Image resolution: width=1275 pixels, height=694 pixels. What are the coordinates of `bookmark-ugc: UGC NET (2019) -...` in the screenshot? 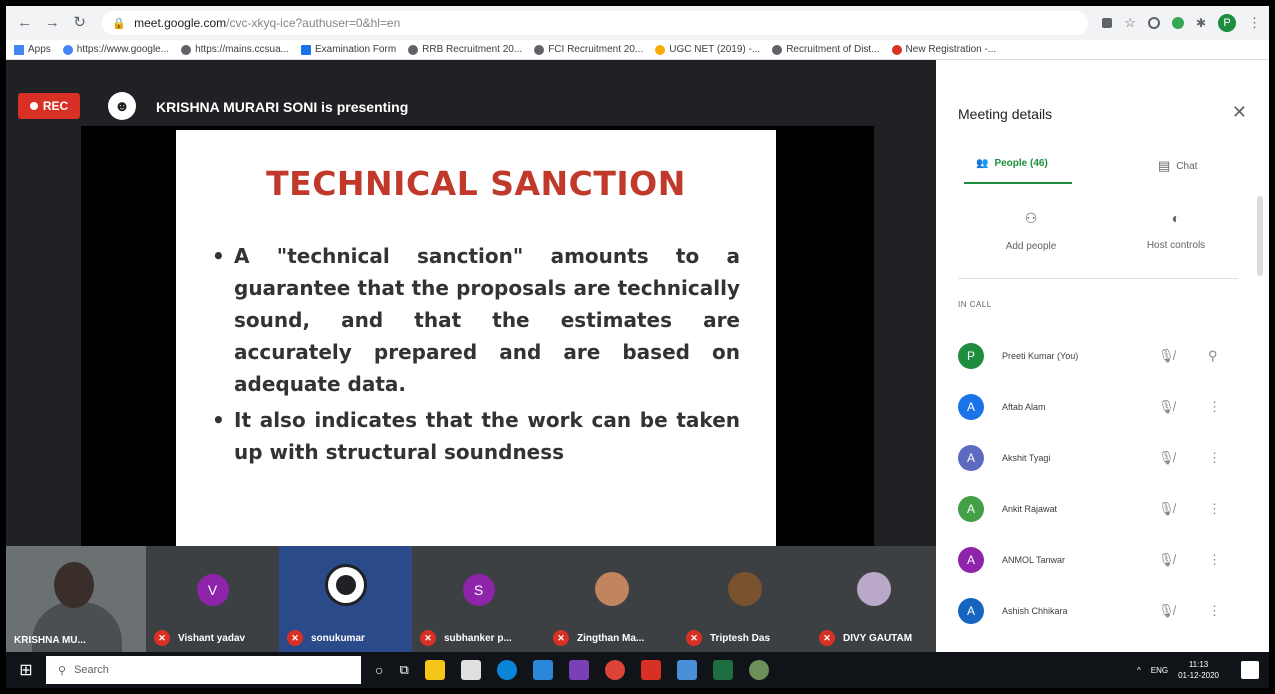 It's located at (707, 49).